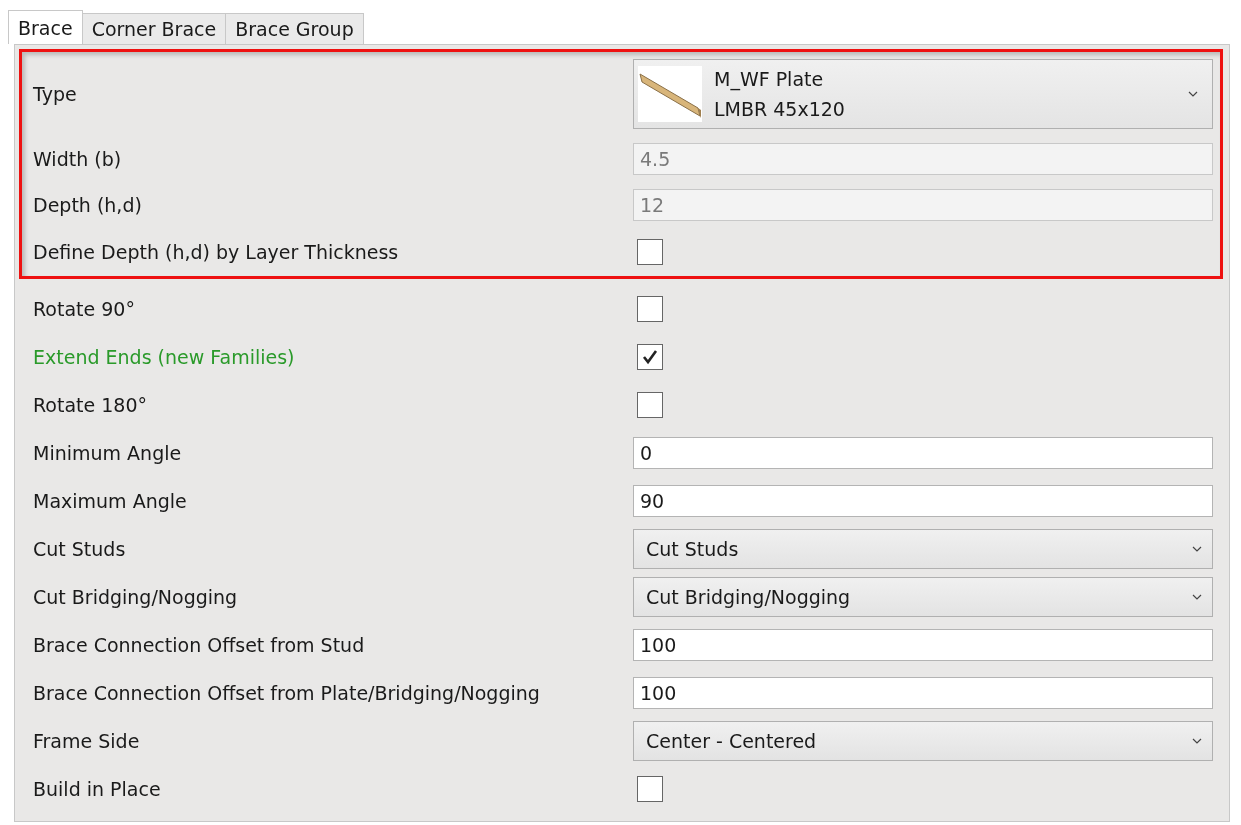 The width and height of the screenshot is (1241, 825). I want to click on type-name: LMBR 45x120, so click(780, 109).